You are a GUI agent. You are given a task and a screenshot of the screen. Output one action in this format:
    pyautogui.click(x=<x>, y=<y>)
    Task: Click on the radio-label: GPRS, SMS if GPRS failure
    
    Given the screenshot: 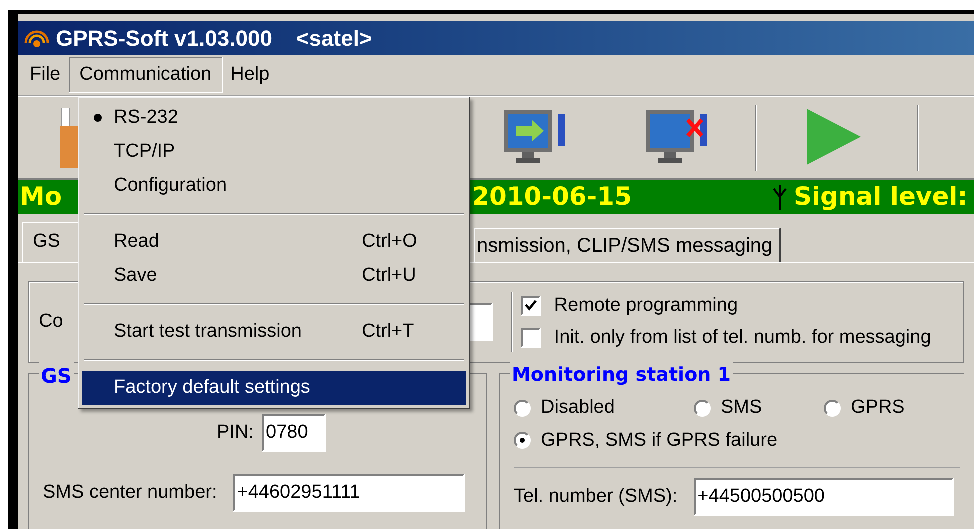 What is the action you would take?
    pyautogui.click(x=659, y=440)
    